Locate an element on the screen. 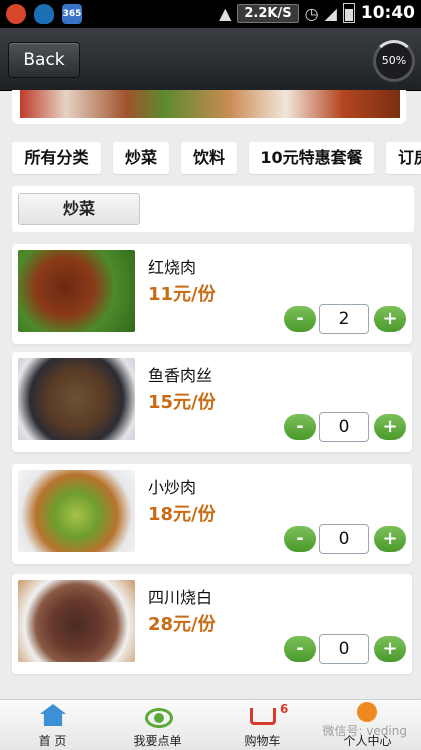 The height and width of the screenshot is (750, 421). dish-name: 鱼香肉丝 is located at coordinates (180, 375).